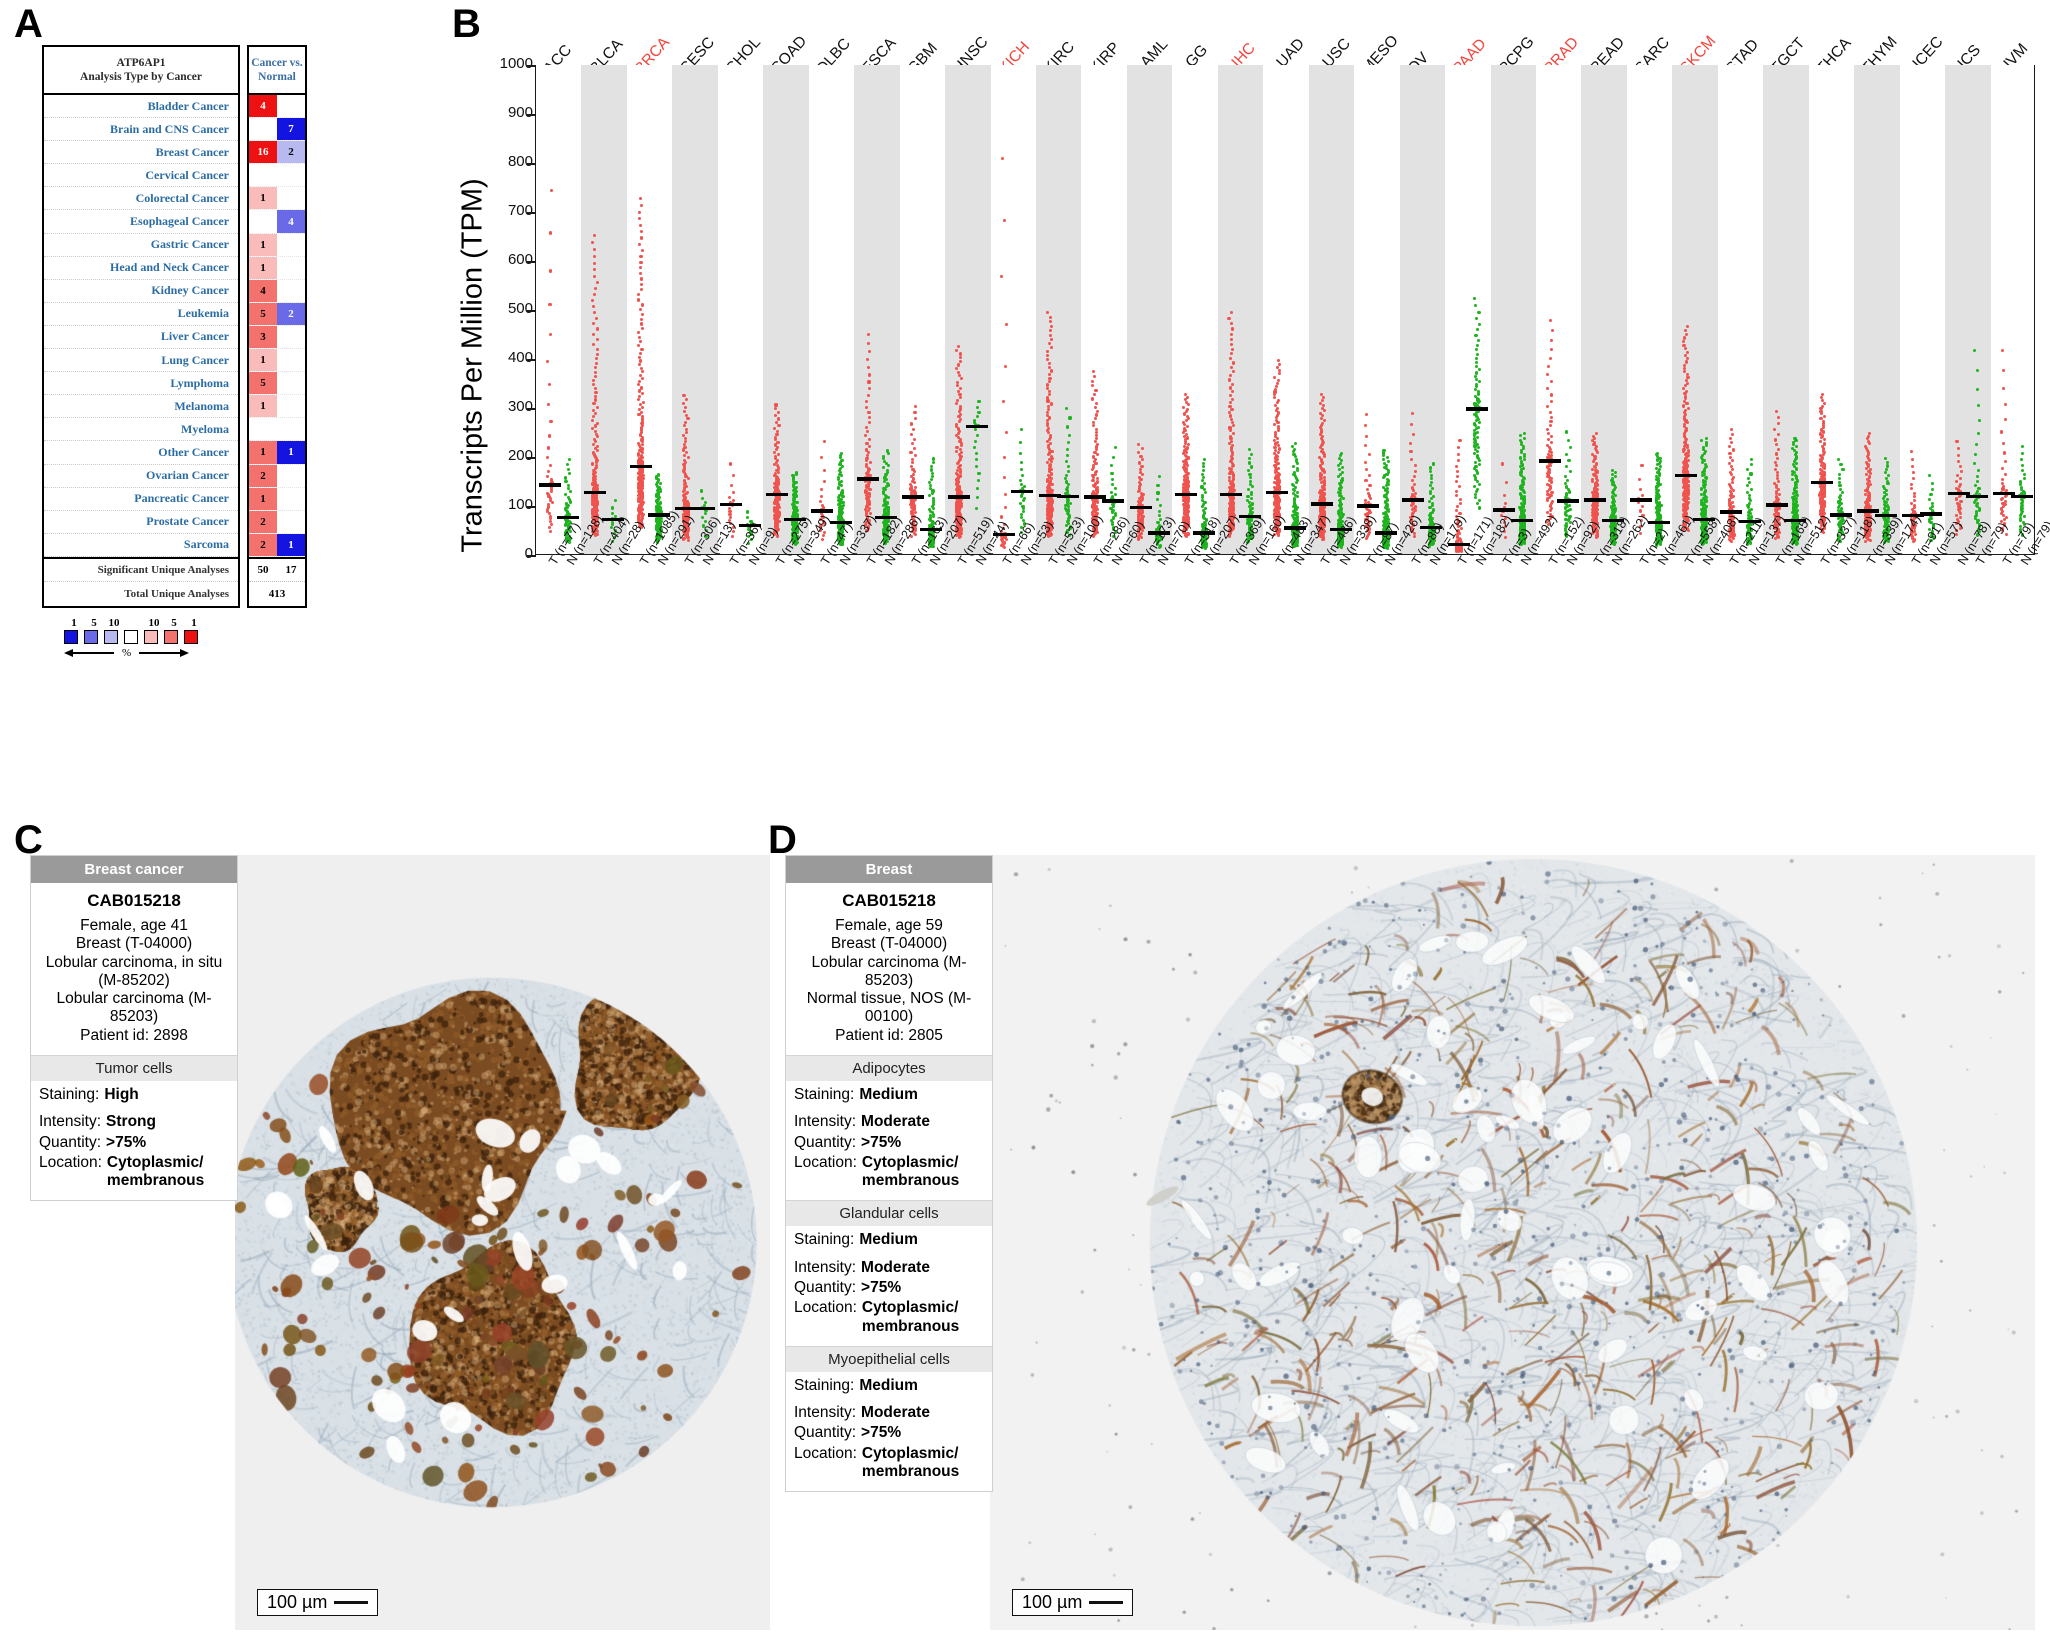 The image size is (2050, 1642). Describe the element at coordinates (141, 545) in the screenshot. I see `cancer-type-row: Sarcoma` at that location.